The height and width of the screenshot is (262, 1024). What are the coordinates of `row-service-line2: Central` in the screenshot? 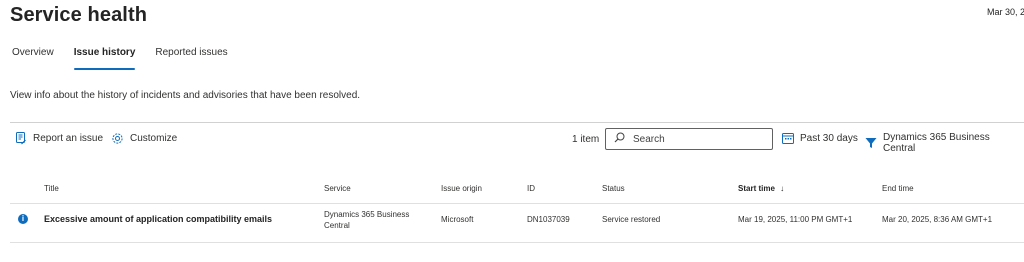 It's located at (337, 225).